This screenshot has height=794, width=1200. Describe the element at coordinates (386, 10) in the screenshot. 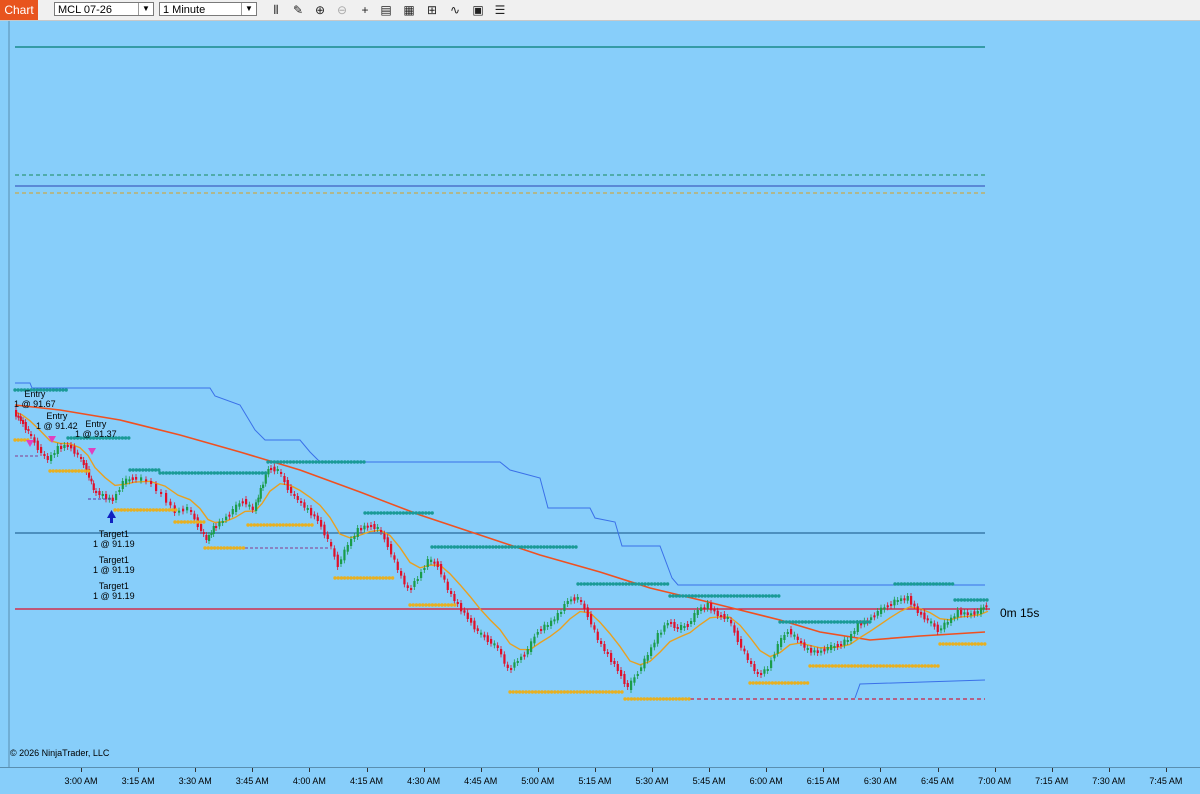

I see `properties-icon: ▤` at that location.